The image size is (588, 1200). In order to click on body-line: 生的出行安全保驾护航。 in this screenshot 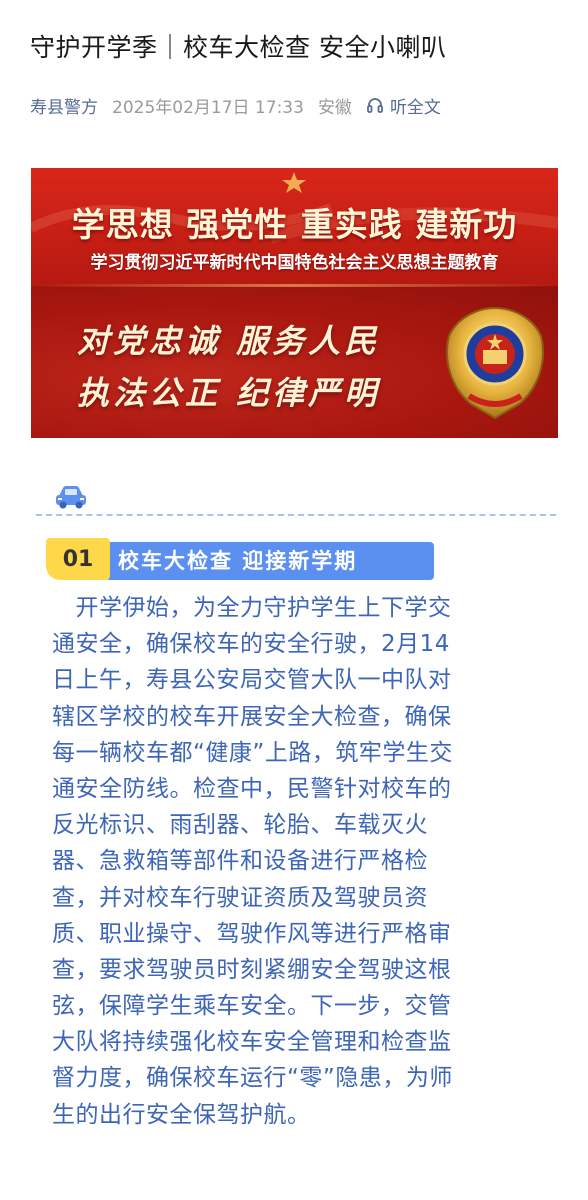, I will do `click(181, 1114)`.